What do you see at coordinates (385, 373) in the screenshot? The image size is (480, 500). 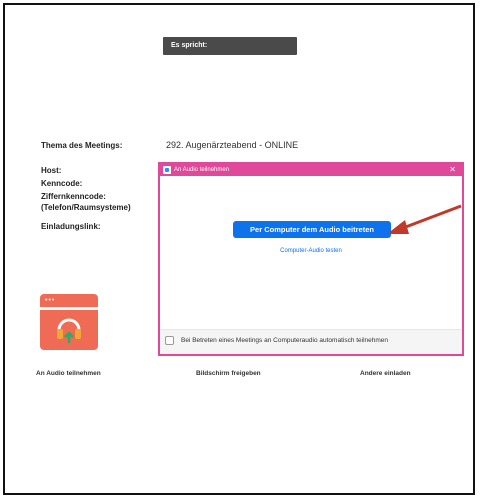 I see `invite-others-label: Andere einladen` at bounding box center [385, 373].